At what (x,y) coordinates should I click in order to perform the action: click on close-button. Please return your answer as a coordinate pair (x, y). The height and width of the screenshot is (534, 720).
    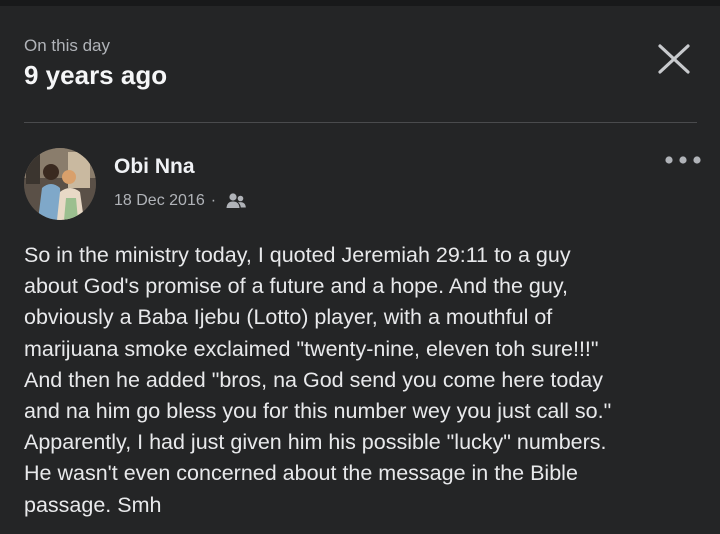
    Looking at the image, I should click on (674, 60).